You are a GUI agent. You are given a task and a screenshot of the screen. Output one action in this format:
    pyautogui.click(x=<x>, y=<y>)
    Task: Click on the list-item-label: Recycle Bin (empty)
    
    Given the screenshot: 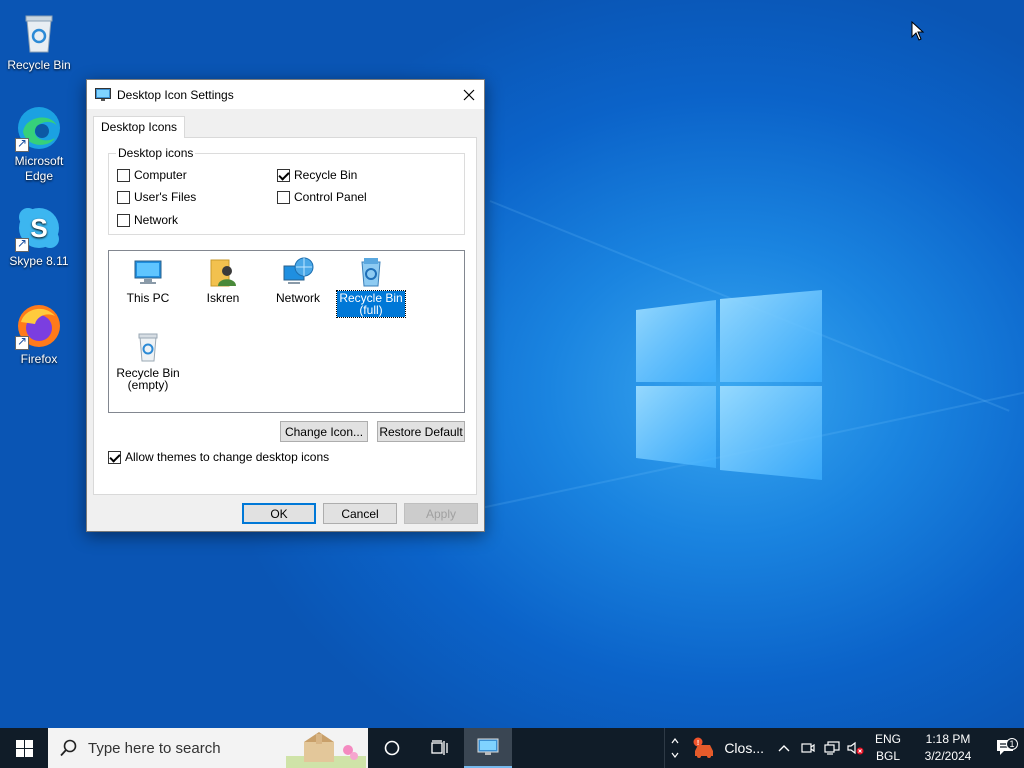 What is the action you would take?
    pyautogui.click(x=147, y=379)
    